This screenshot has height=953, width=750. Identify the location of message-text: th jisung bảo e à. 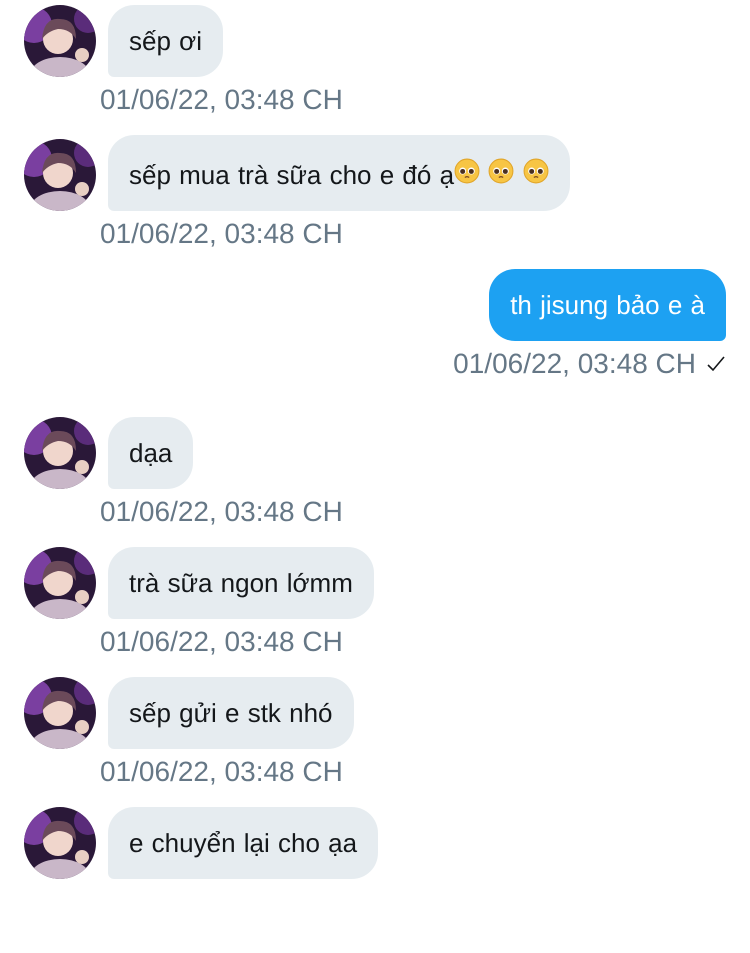
(607, 305).